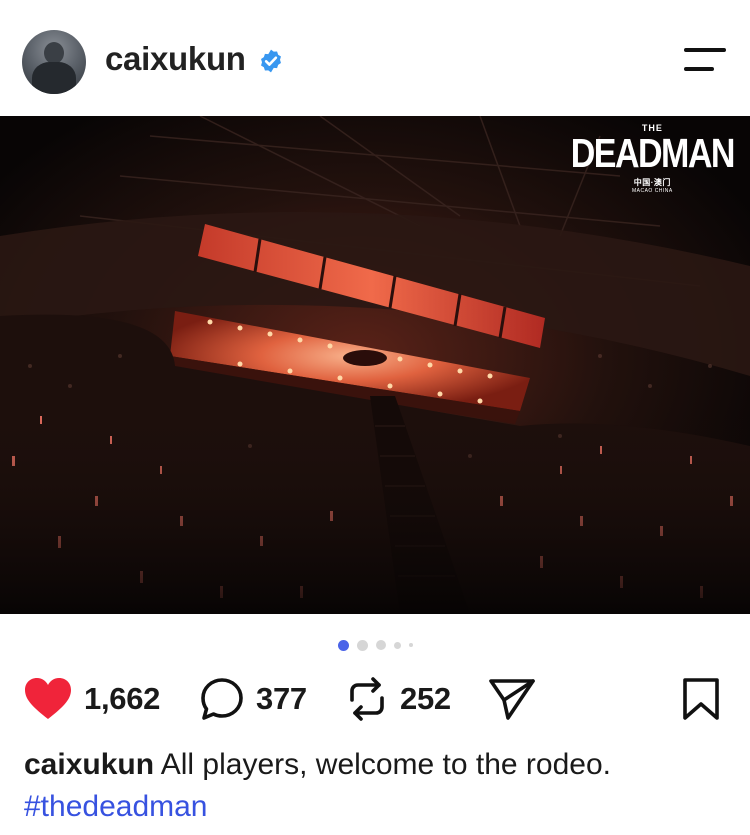 The width and height of the screenshot is (750, 835). What do you see at coordinates (652, 191) in the screenshot?
I see `watermark-location-en: MACAO CHINA` at bounding box center [652, 191].